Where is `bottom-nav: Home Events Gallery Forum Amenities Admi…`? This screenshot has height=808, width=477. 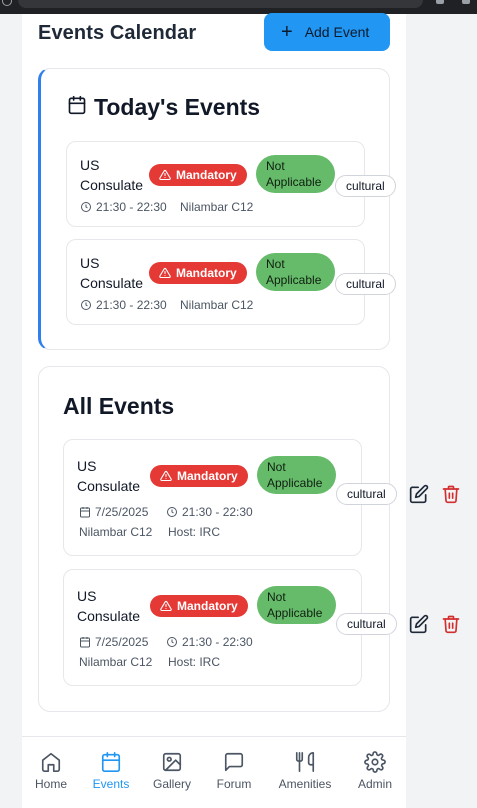
bottom-nav: Home Events Gallery Forum Amenities Admi… is located at coordinates (214, 772).